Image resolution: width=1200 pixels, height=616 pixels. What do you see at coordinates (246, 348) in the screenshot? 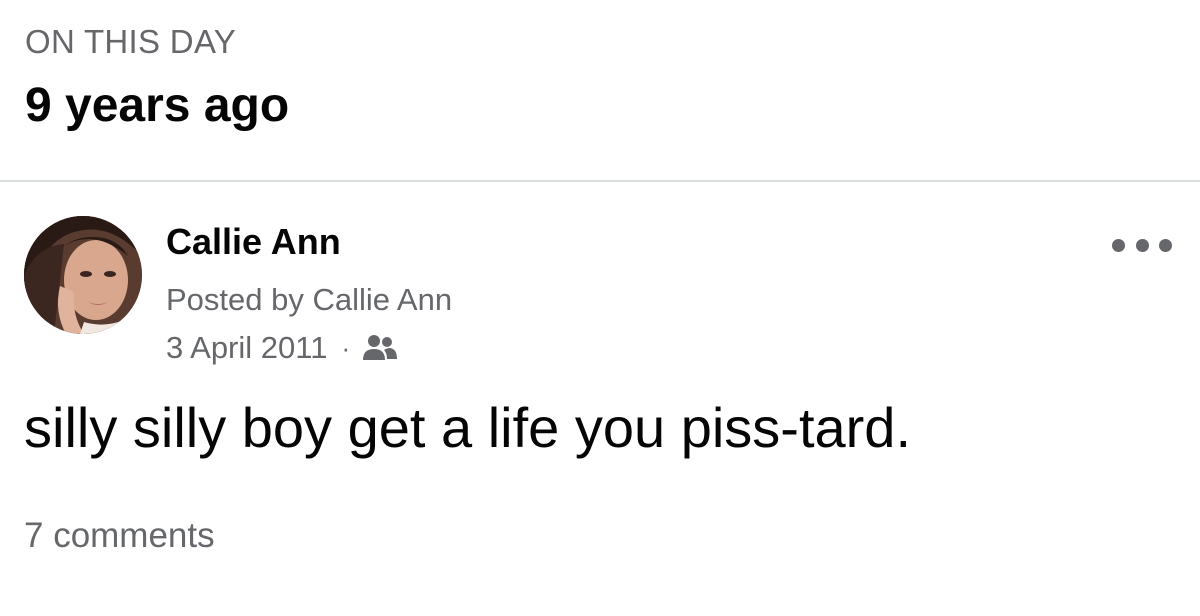
I see `post-date: 3 April 2011` at bounding box center [246, 348].